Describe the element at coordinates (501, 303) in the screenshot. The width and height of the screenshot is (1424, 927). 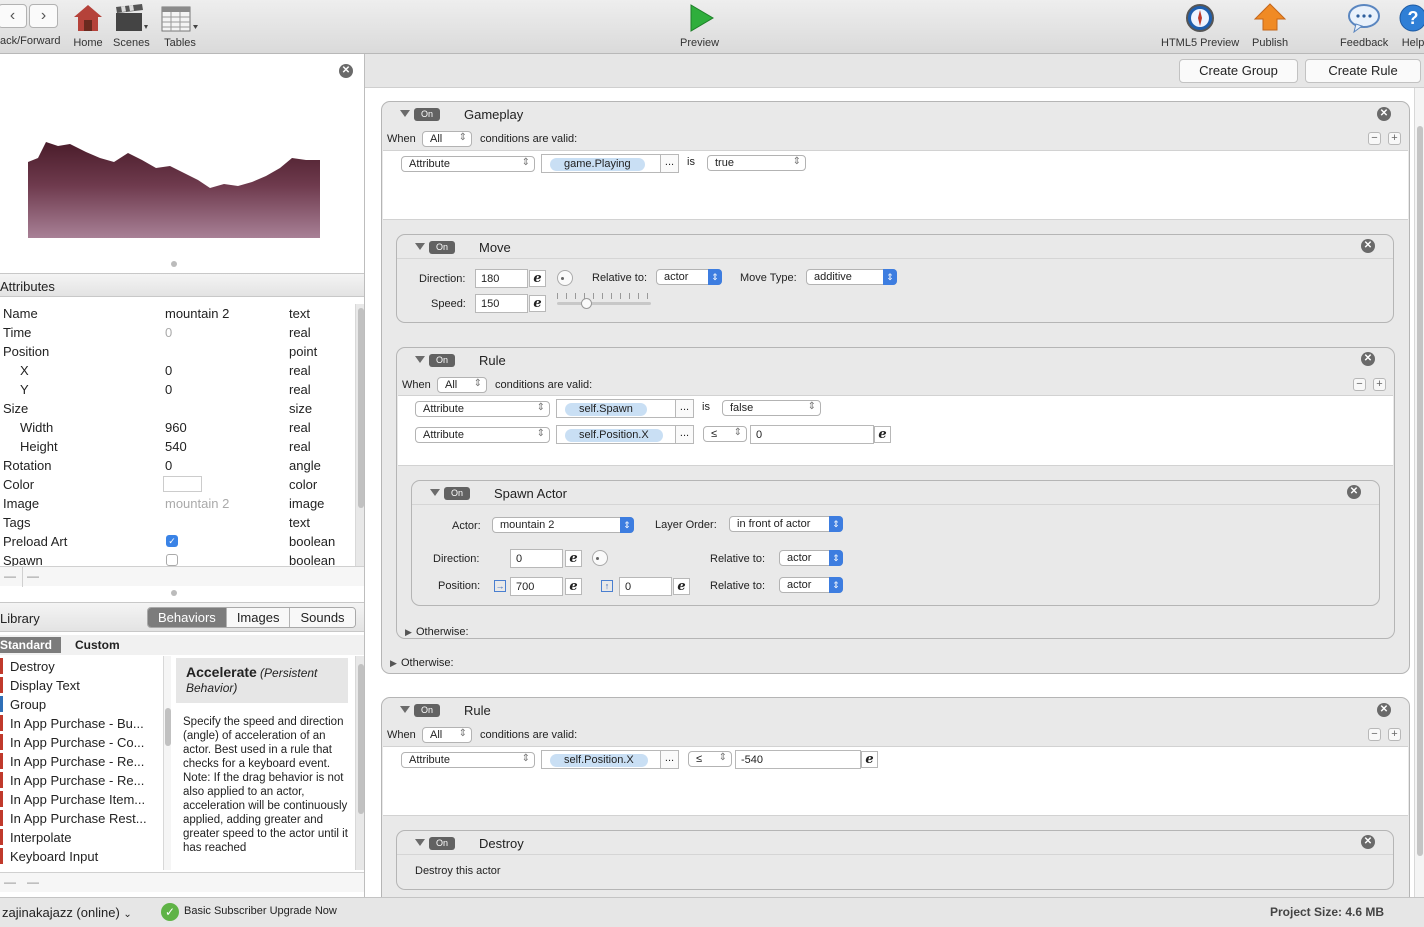
I see `speed-field: 150` at that location.